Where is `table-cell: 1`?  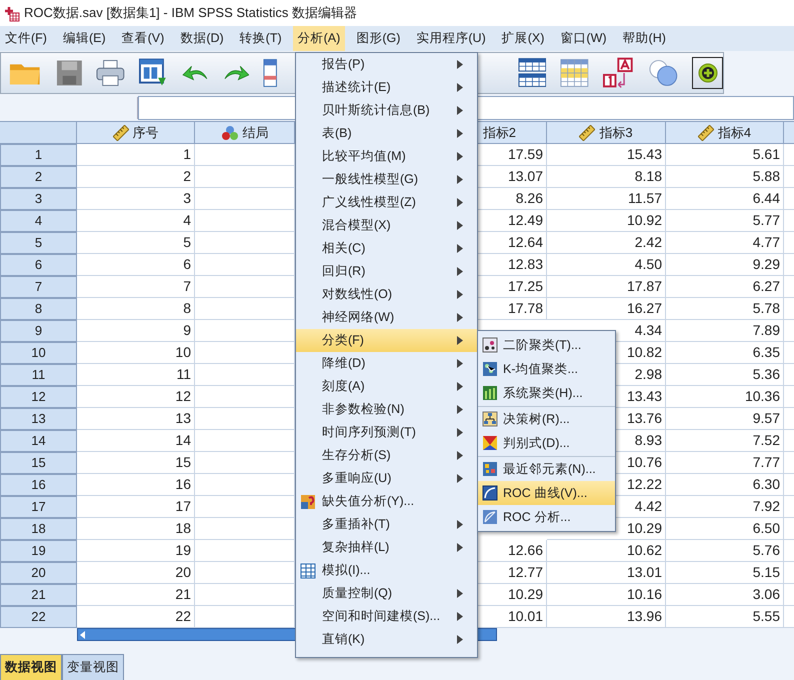
table-cell: 1 is located at coordinates (136, 155).